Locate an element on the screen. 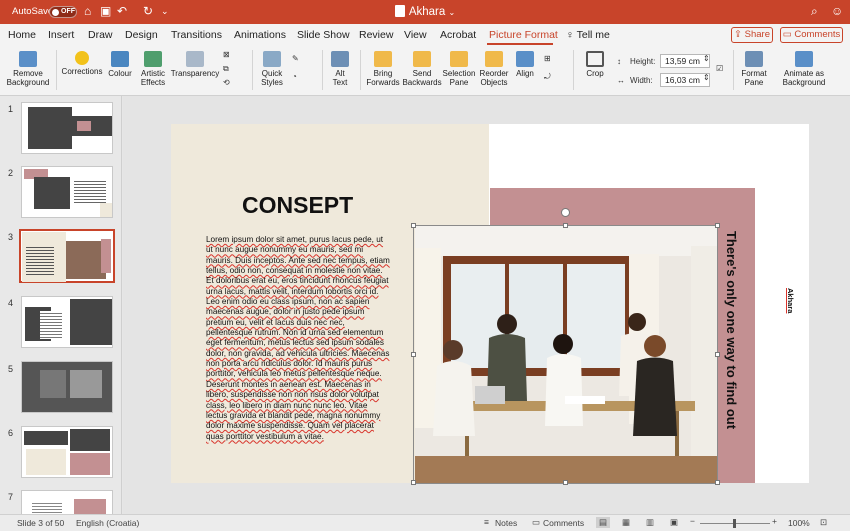  tab-draw: Draw is located at coordinates (100, 35).